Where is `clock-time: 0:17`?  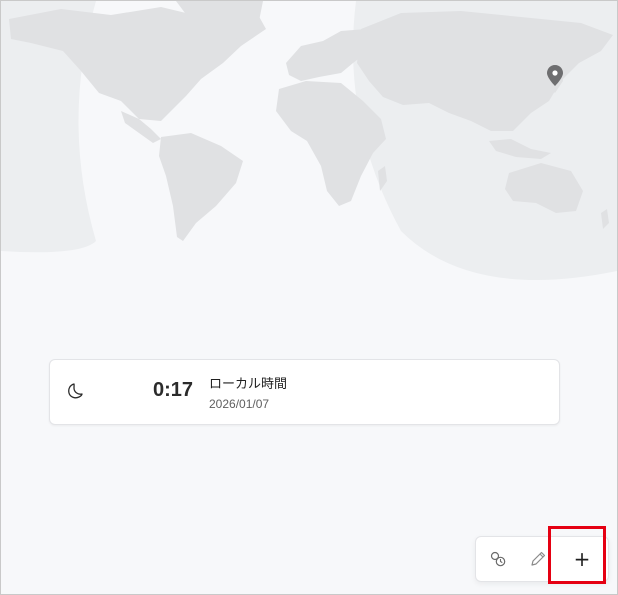
clock-time: 0:17 is located at coordinates (173, 390).